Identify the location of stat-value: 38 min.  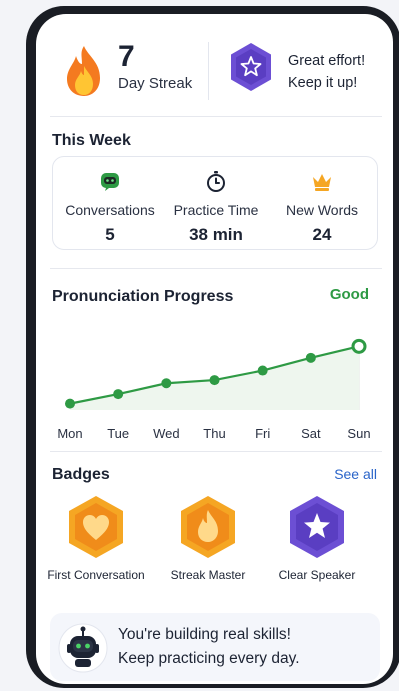
(216, 234).